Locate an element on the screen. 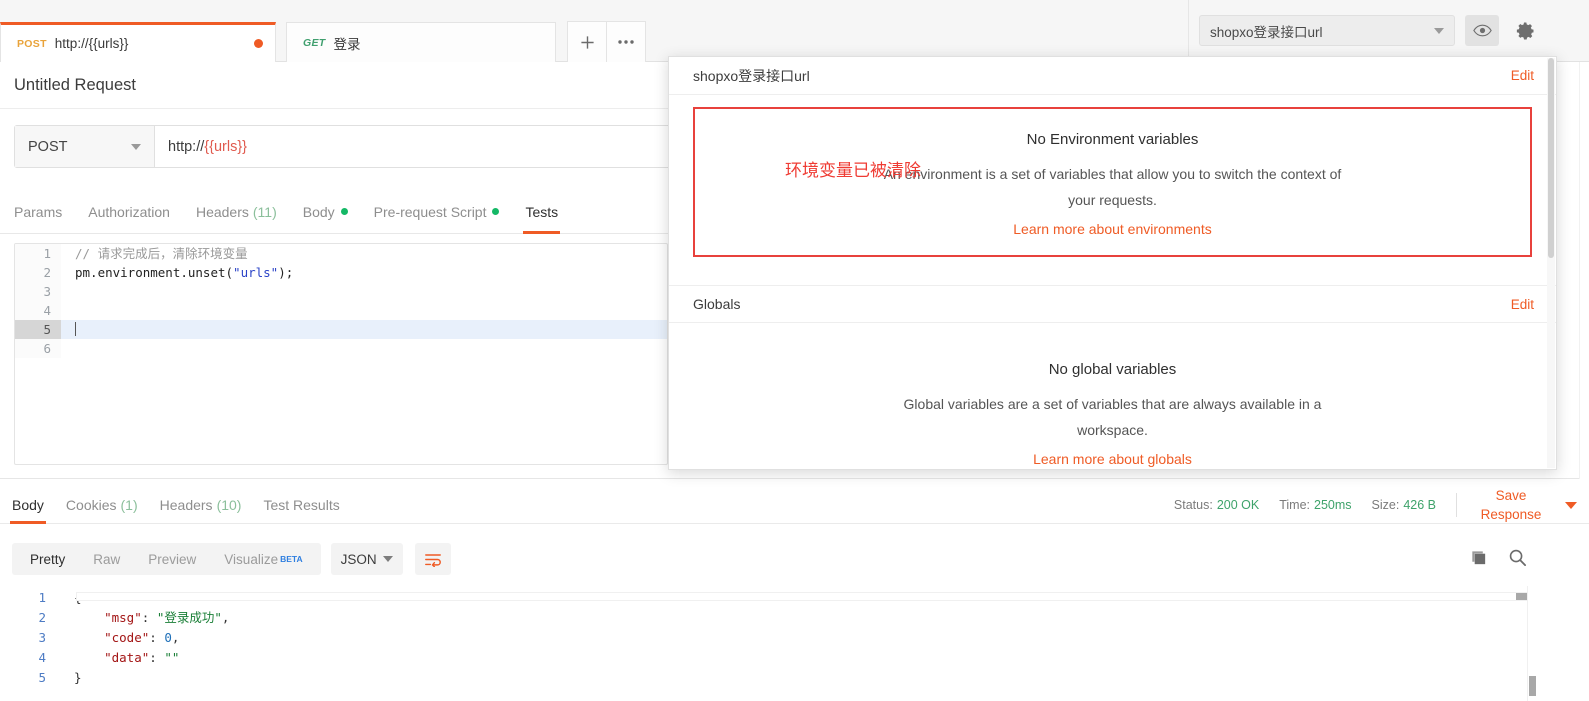 The width and height of the screenshot is (1589, 701). new-tab-button is located at coordinates (587, 41).